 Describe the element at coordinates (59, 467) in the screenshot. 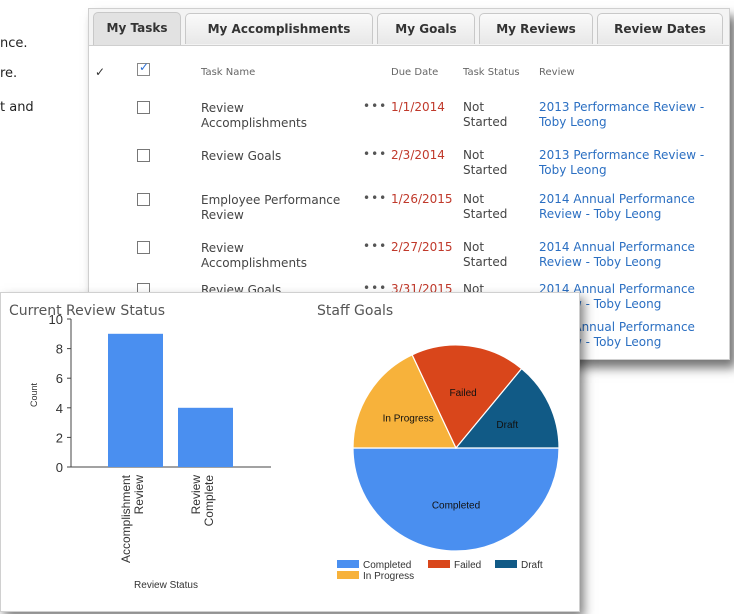

I see `y-tick-label: 0` at that location.